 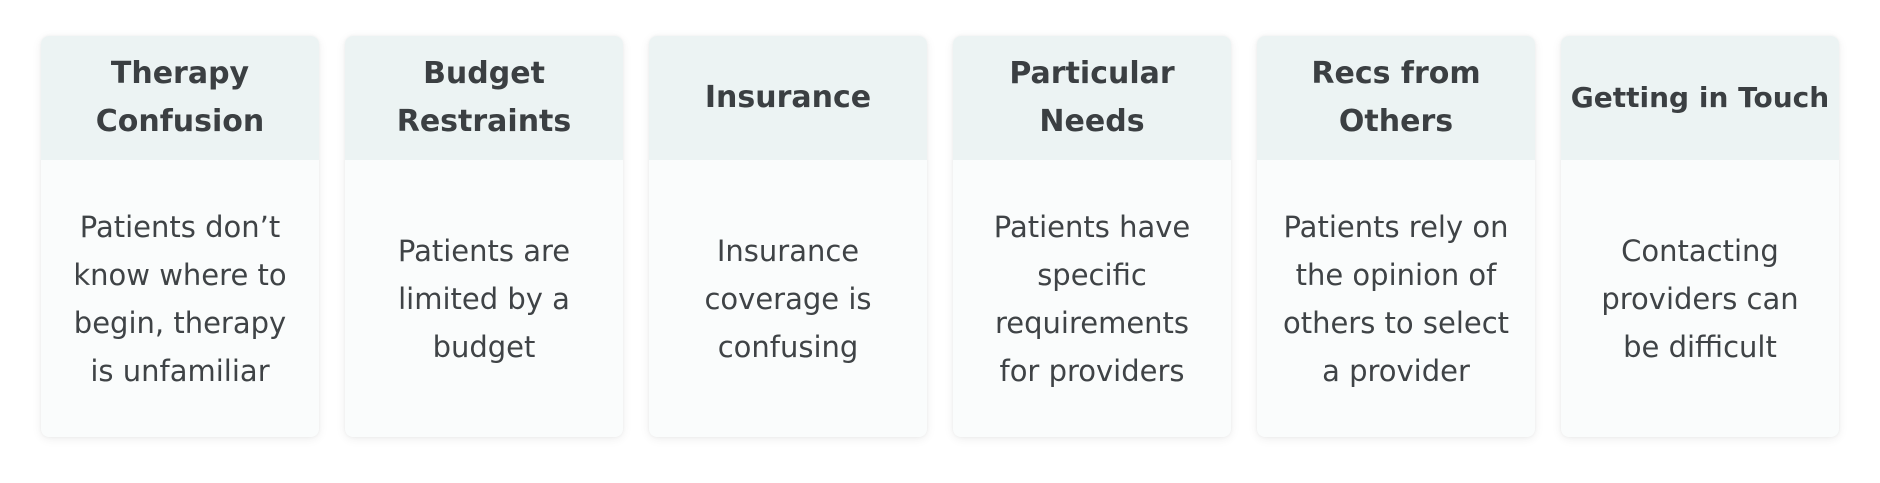 I want to click on card-title: Insurance, so click(x=788, y=97).